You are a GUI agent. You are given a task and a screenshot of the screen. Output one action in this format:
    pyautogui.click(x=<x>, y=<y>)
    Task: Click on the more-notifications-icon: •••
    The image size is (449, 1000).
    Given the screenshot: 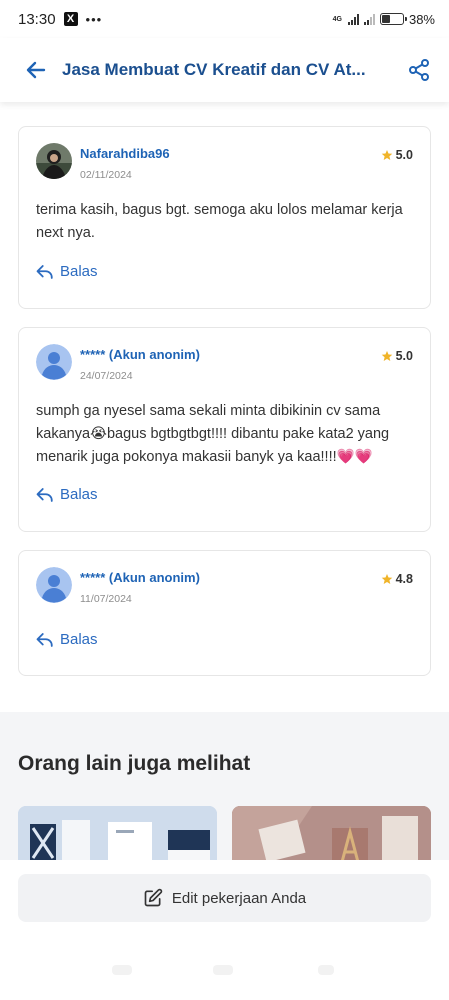 What is the action you would take?
    pyautogui.click(x=94, y=19)
    